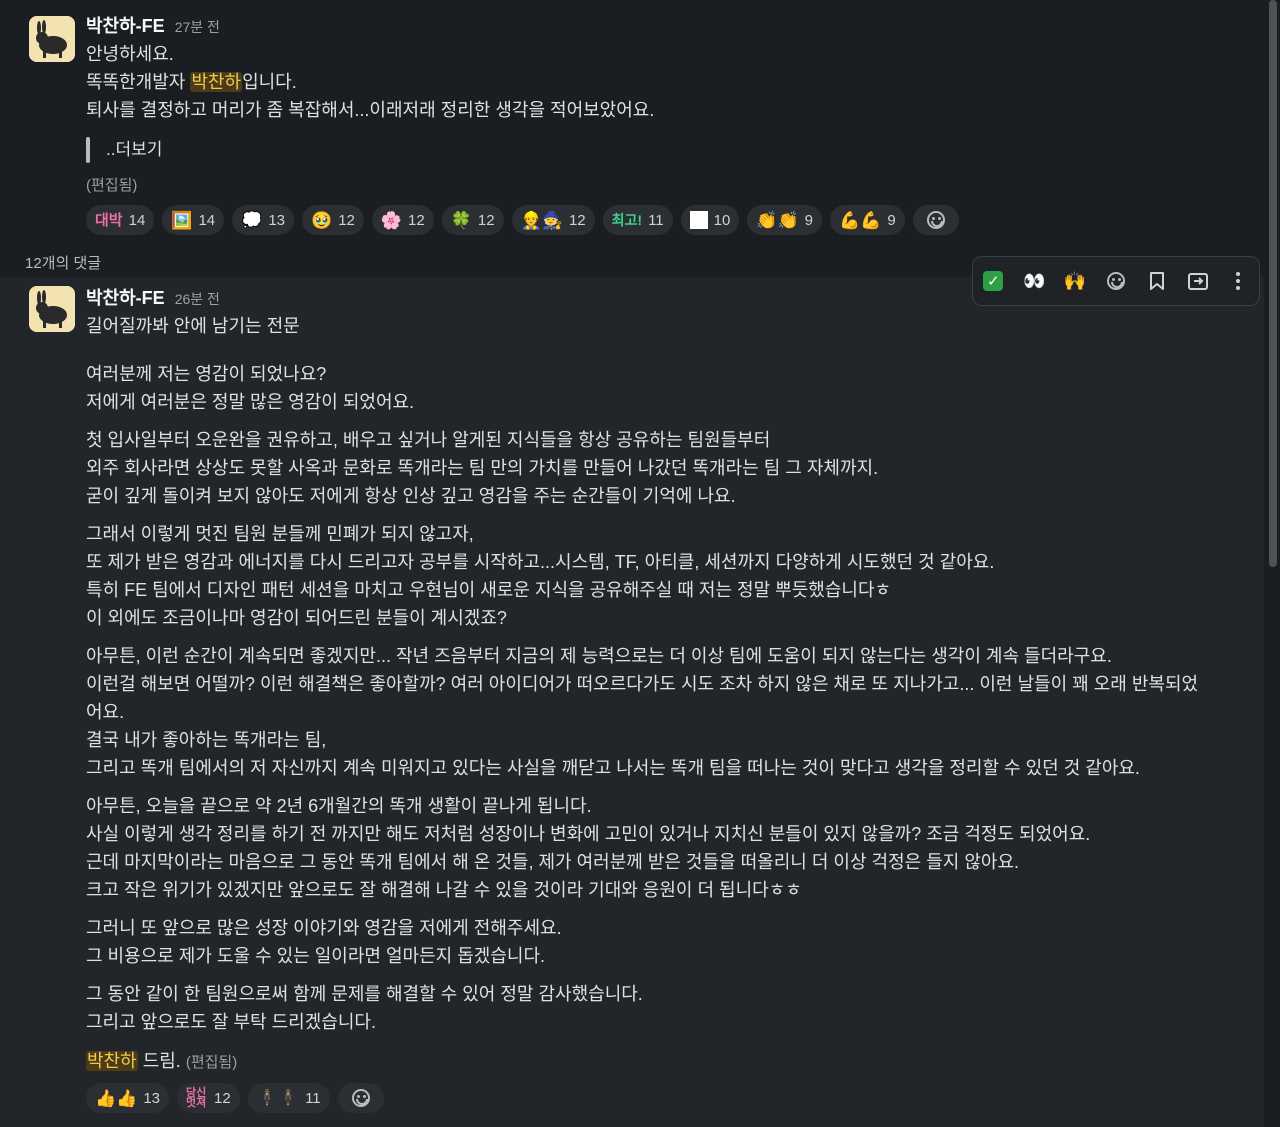 The image size is (1280, 1127). I want to click on forward-message-button, so click(1198, 281).